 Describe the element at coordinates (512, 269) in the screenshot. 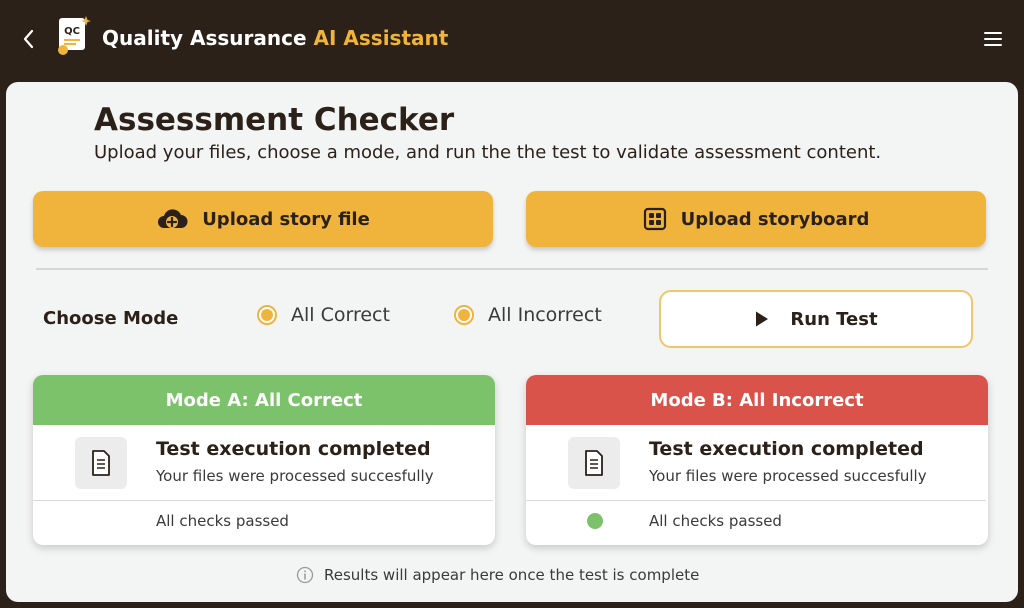

I see `section-divider` at that location.